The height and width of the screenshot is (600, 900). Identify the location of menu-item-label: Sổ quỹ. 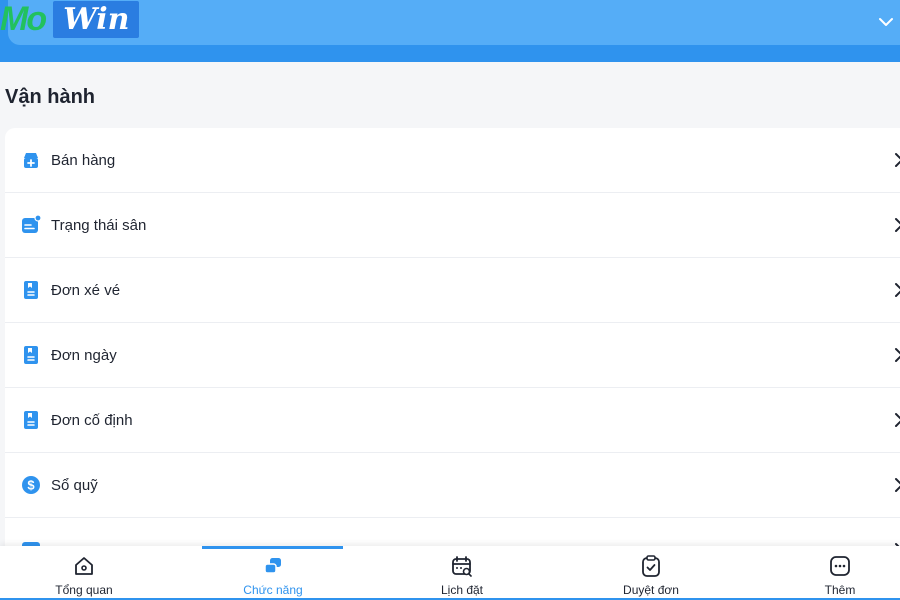
(74, 485).